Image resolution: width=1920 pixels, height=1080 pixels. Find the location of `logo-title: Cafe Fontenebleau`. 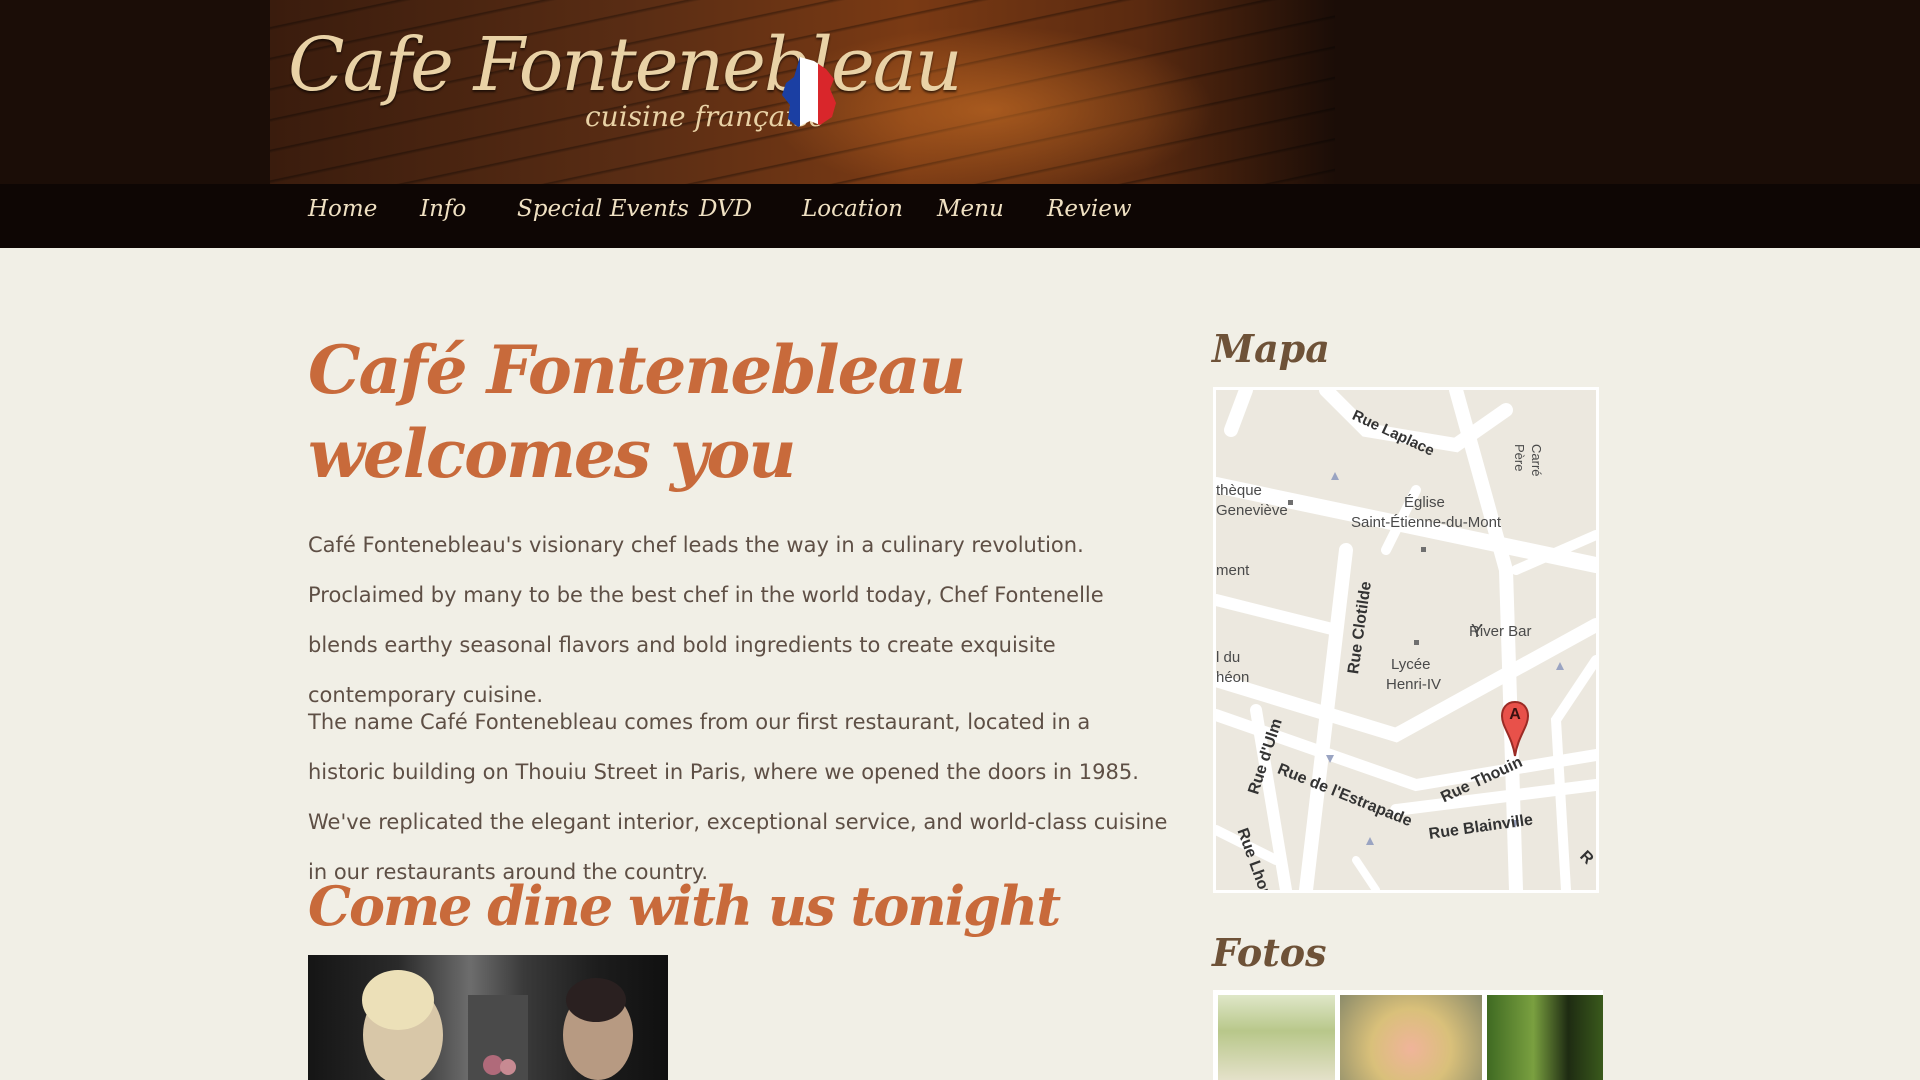

logo-title: Cafe Fontenebleau is located at coordinates (625, 65).